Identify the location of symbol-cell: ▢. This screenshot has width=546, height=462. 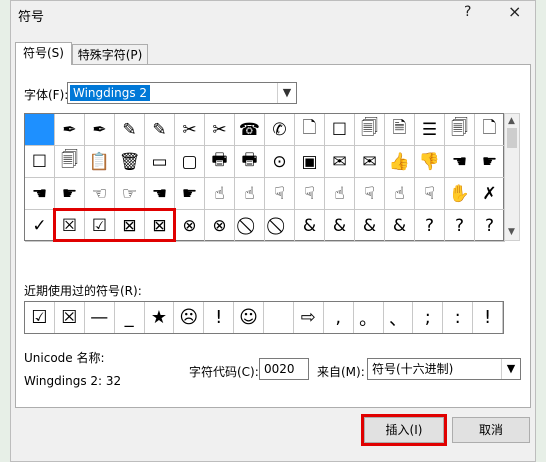
(190, 162).